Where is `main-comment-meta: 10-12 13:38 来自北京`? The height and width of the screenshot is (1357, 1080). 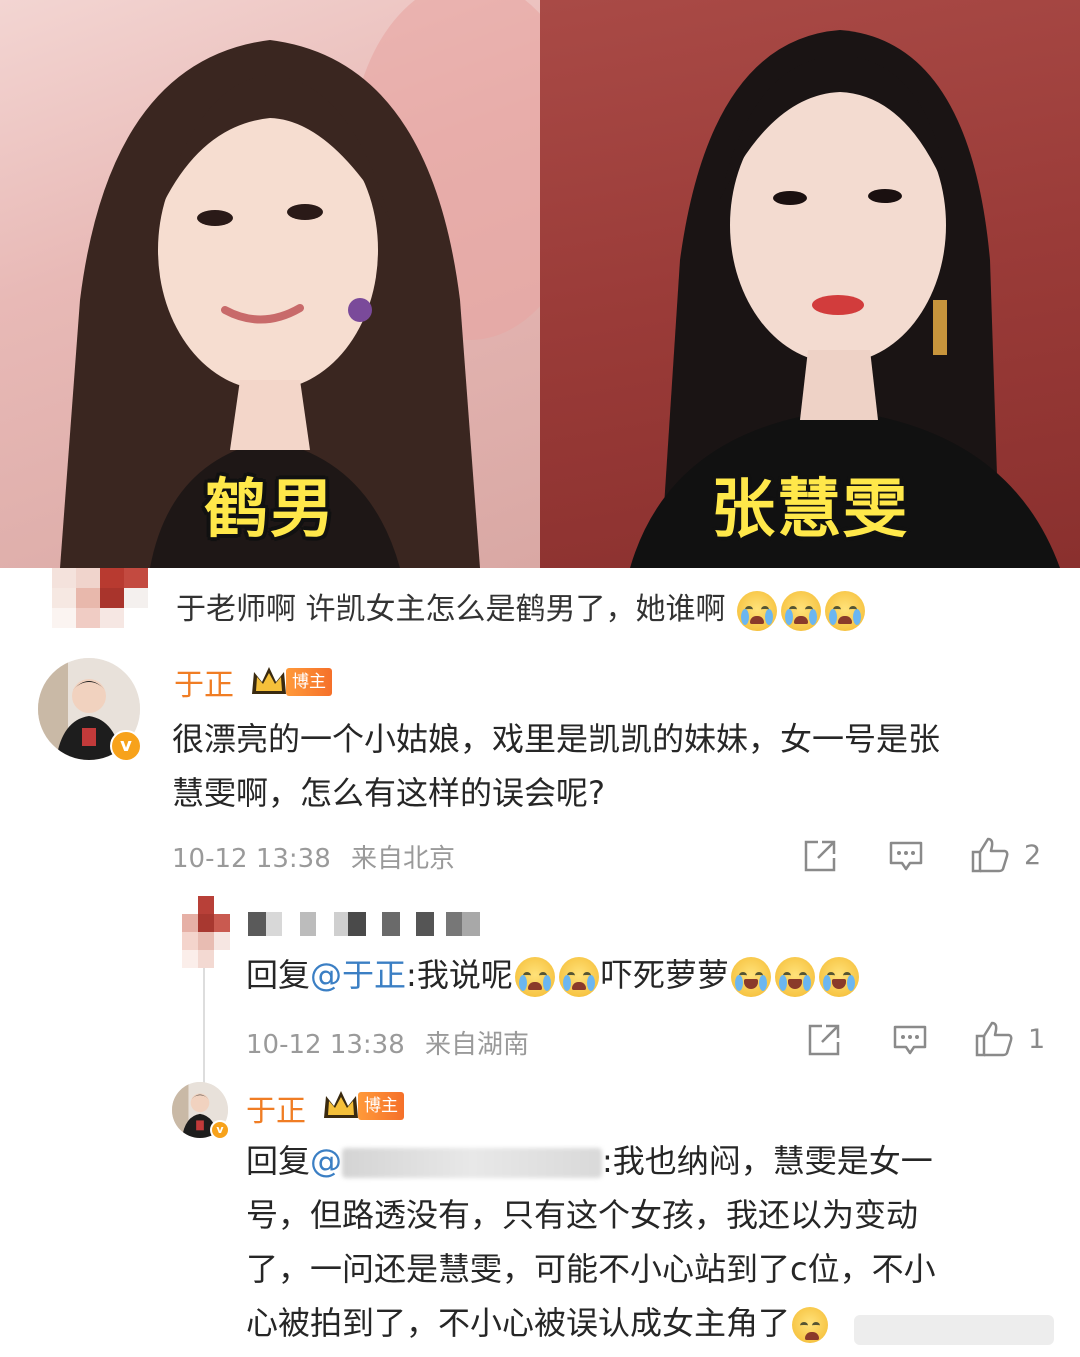 main-comment-meta: 10-12 13:38 来自北京 is located at coordinates (313, 856).